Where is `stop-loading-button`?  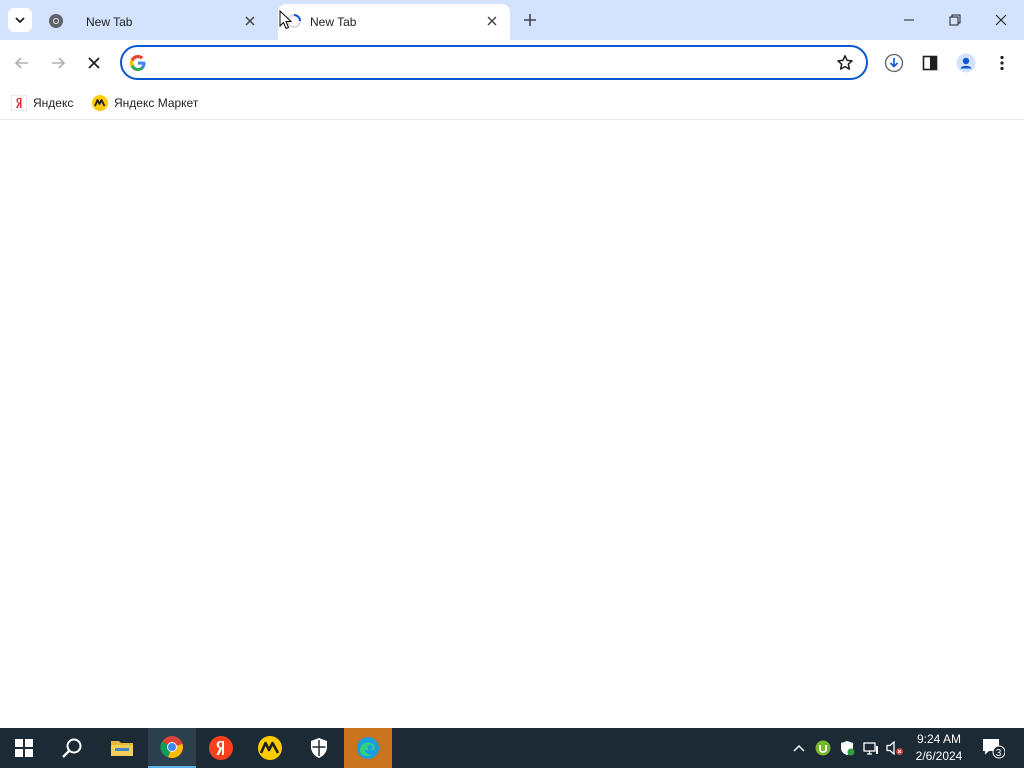 stop-loading-button is located at coordinates (94, 63).